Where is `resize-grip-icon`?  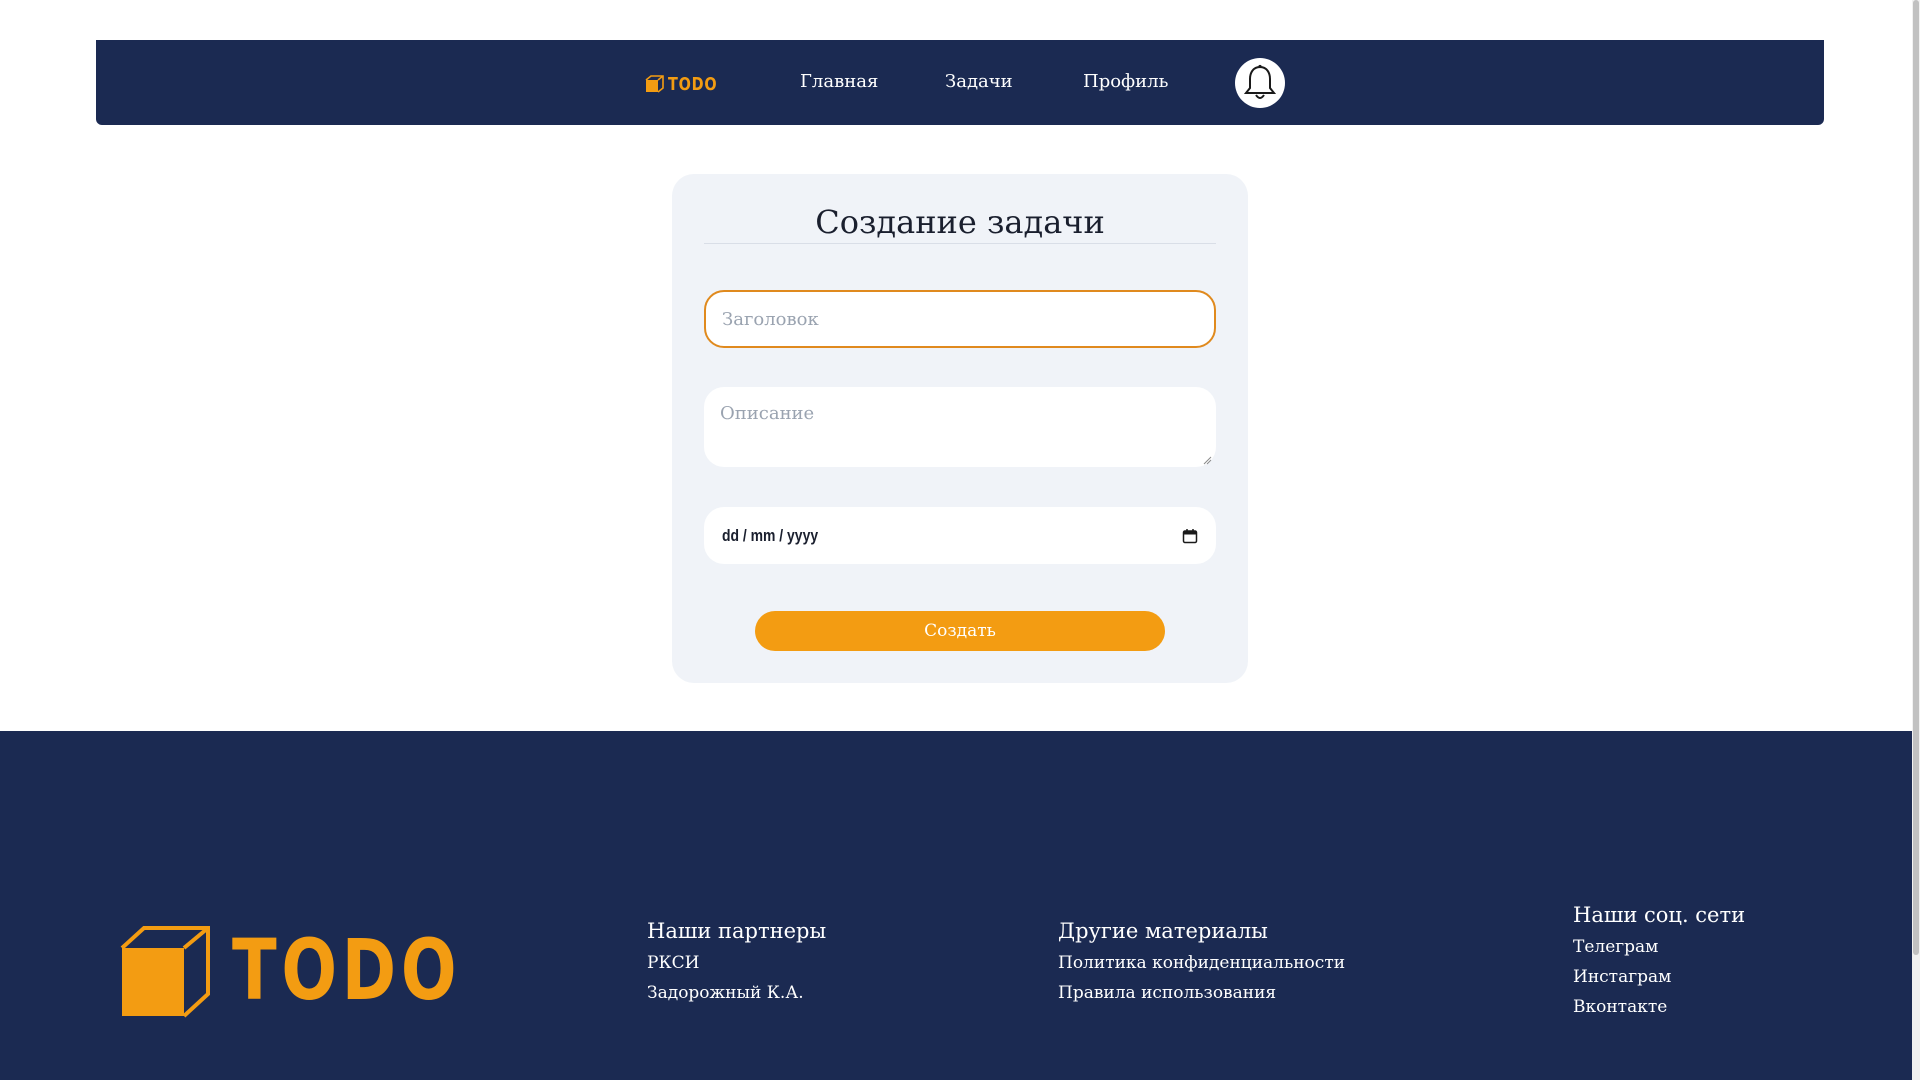
resize-grip-icon is located at coordinates (1207, 460).